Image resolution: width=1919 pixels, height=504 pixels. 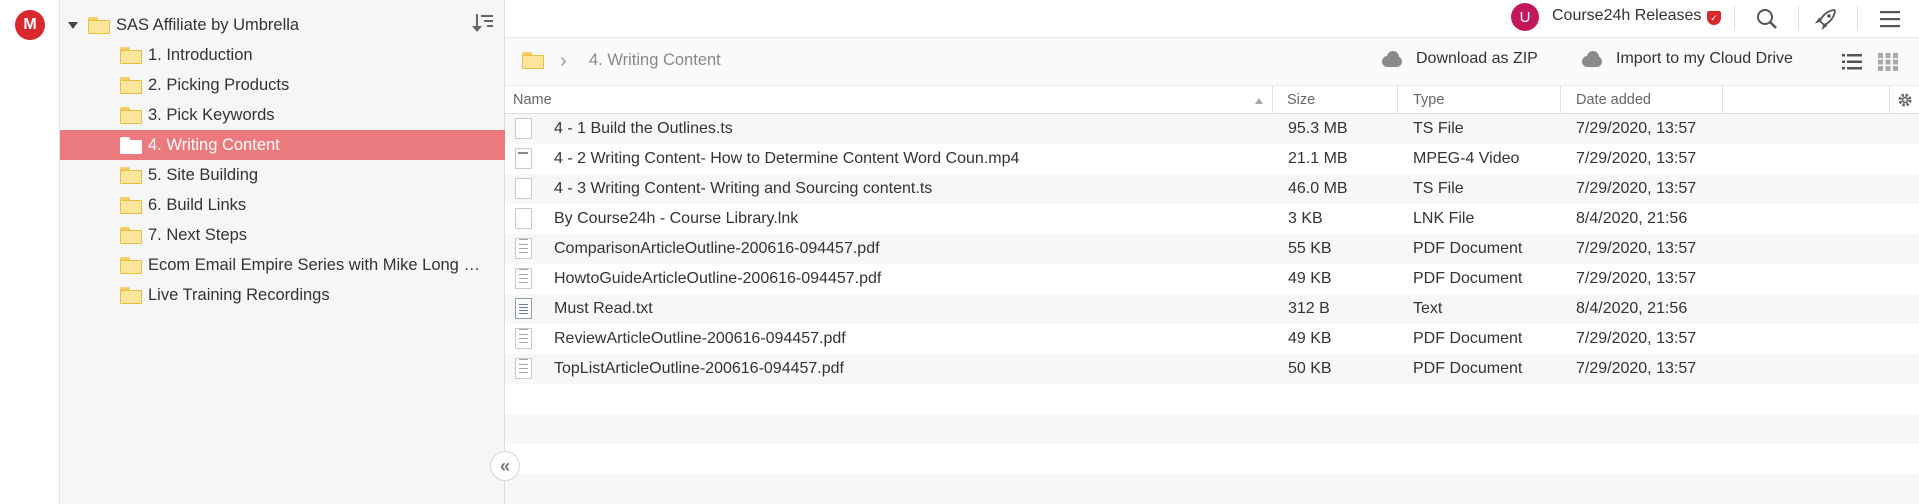 What do you see at coordinates (282, 295) in the screenshot?
I see `tree-item-live-training: Live Training Recordings` at bounding box center [282, 295].